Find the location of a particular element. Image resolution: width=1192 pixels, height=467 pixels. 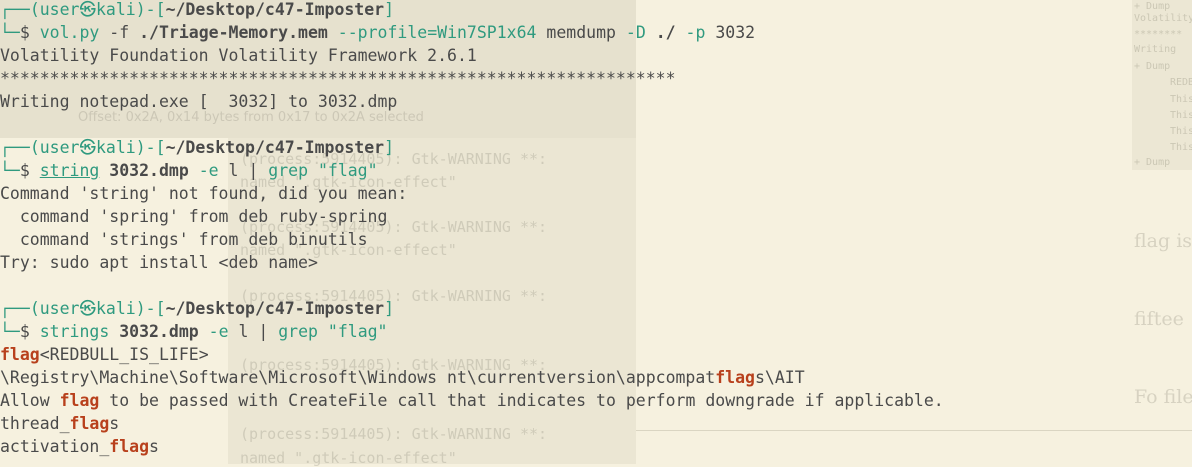

command-arg: -D is located at coordinates (630, 32).